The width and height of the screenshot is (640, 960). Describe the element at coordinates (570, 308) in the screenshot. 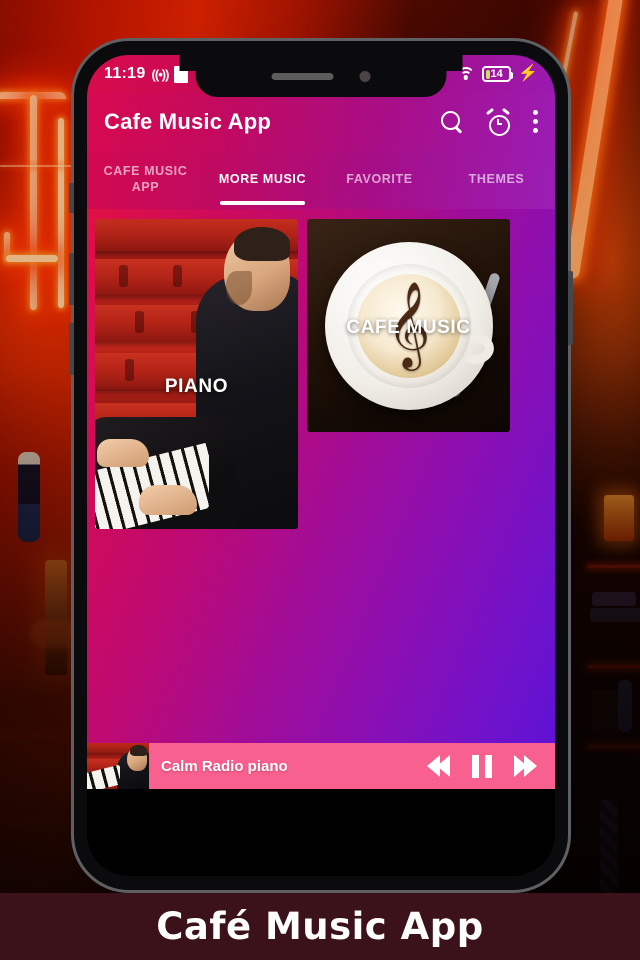

I see `phone-power-button` at that location.